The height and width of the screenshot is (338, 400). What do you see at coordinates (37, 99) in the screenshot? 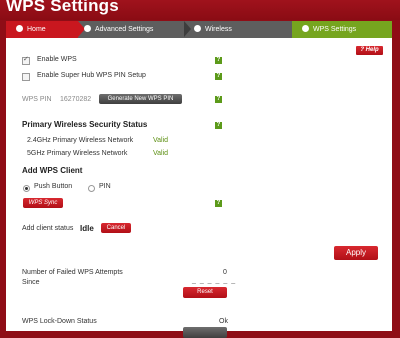
I see `wps-pin-label: WPS PIN` at bounding box center [37, 99].